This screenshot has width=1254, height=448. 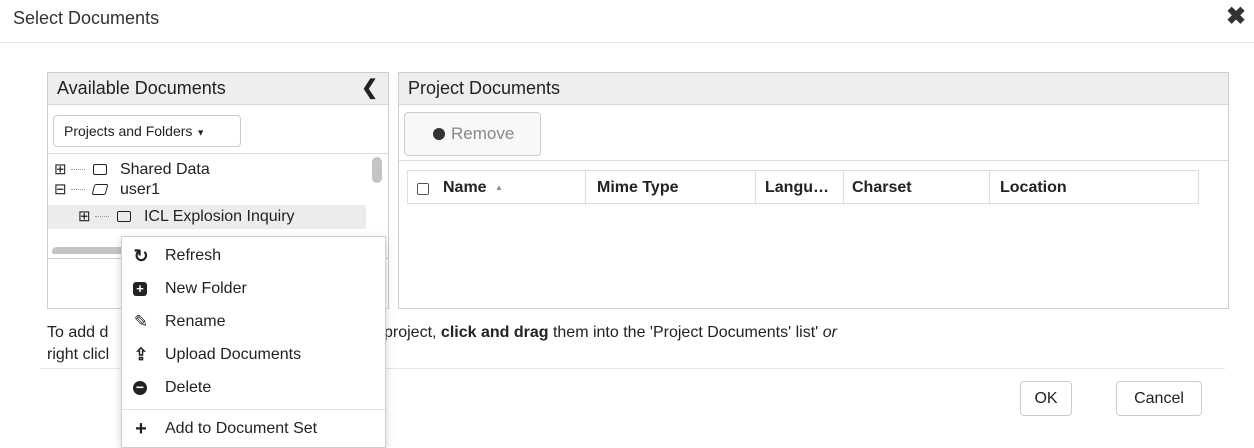 What do you see at coordinates (60, 189) in the screenshot?
I see `collapse-icon: ⊟` at bounding box center [60, 189].